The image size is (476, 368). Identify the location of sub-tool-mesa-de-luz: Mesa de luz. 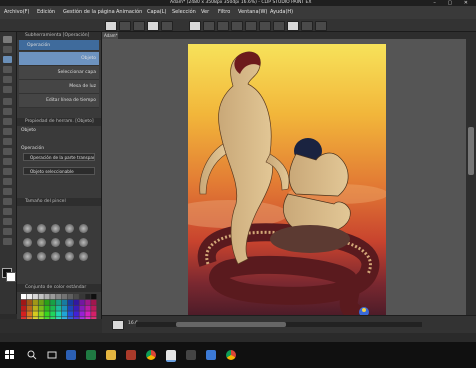
(59, 87).